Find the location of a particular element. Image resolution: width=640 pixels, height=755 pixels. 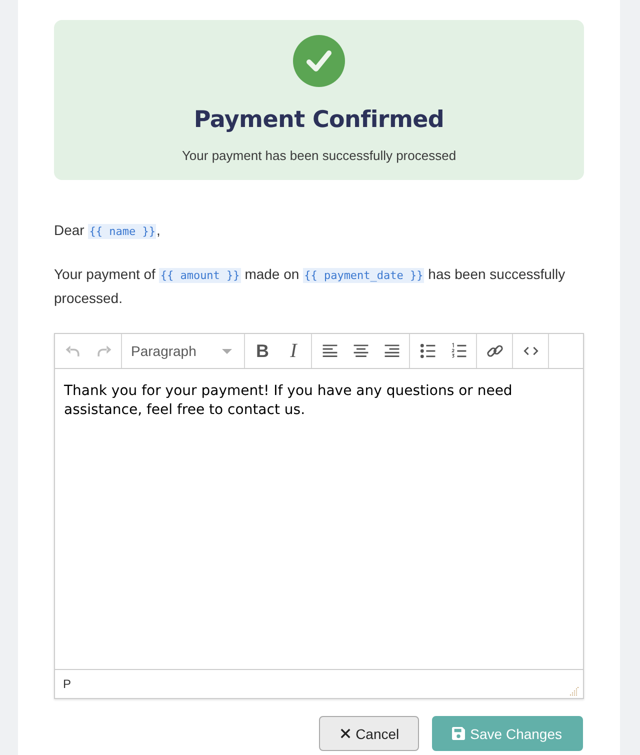

check-circle-icon is located at coordinates (319, 61).